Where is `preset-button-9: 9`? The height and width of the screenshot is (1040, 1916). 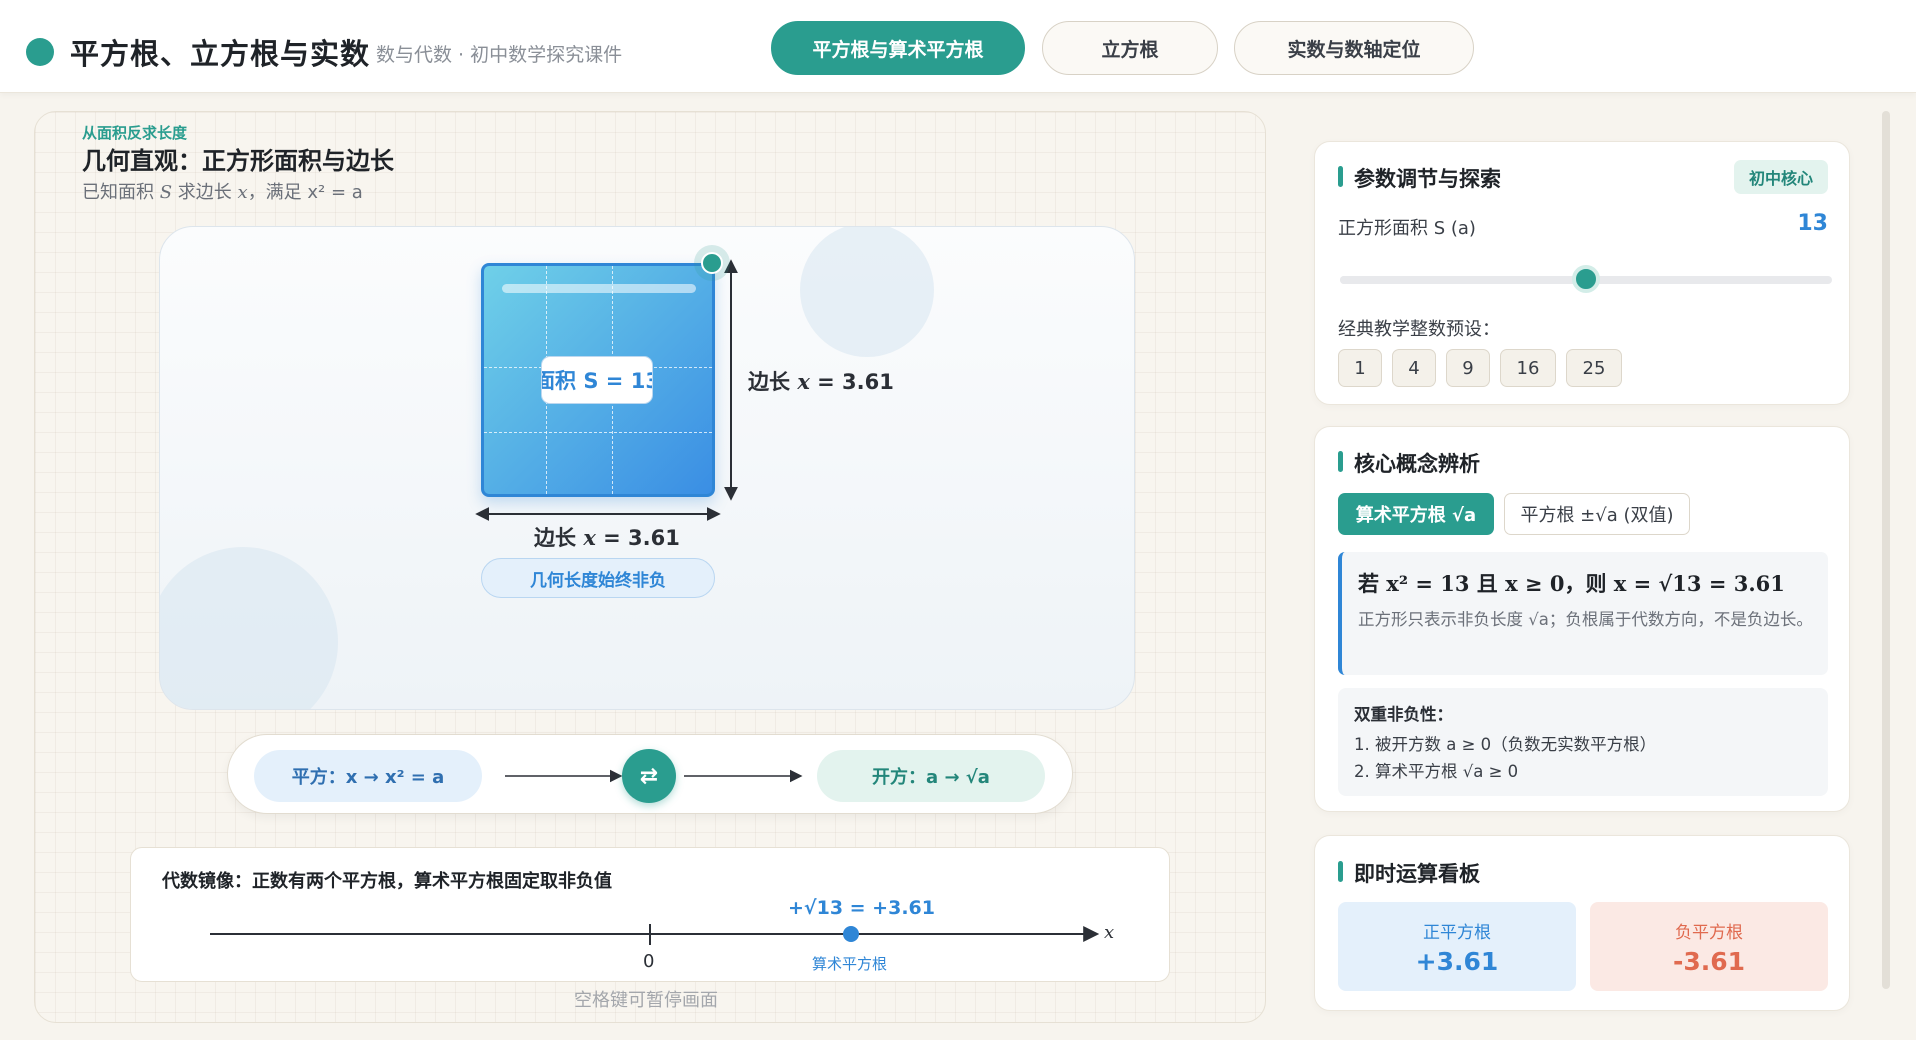
preset-button-9: 9 is located at coordinates (1468, 368).